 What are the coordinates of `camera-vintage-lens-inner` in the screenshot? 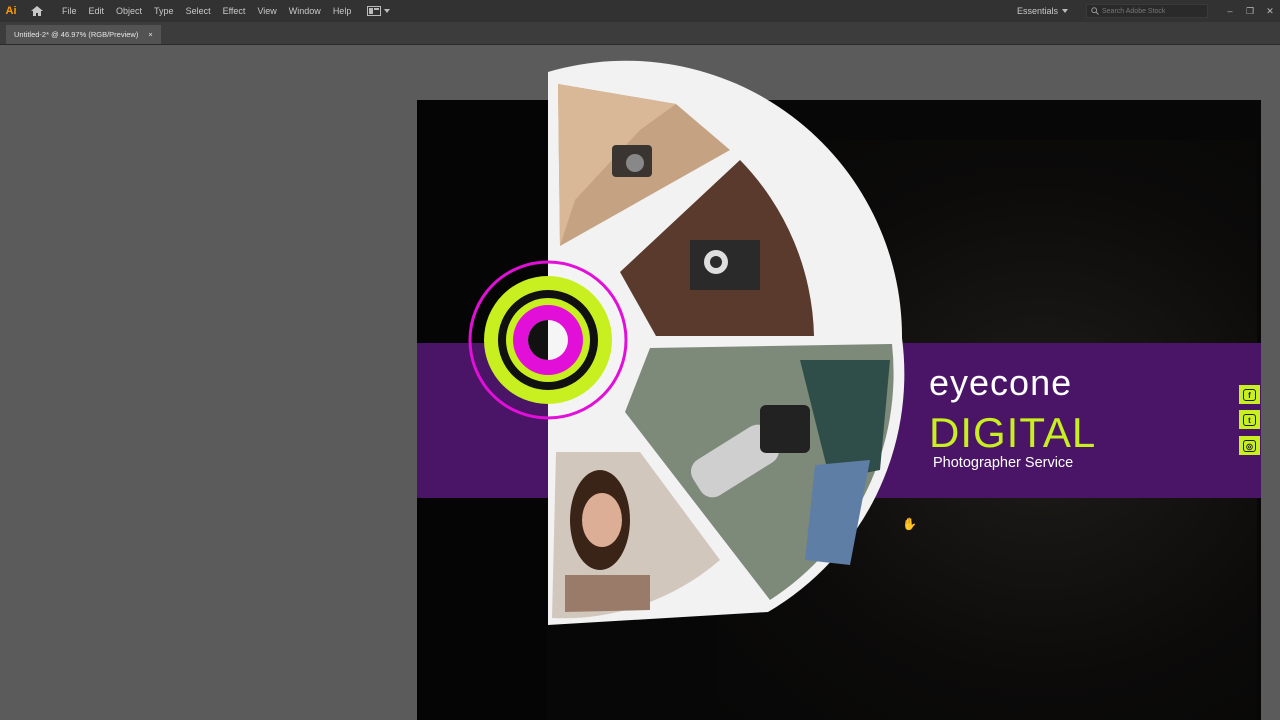 It's located at (716, 262).